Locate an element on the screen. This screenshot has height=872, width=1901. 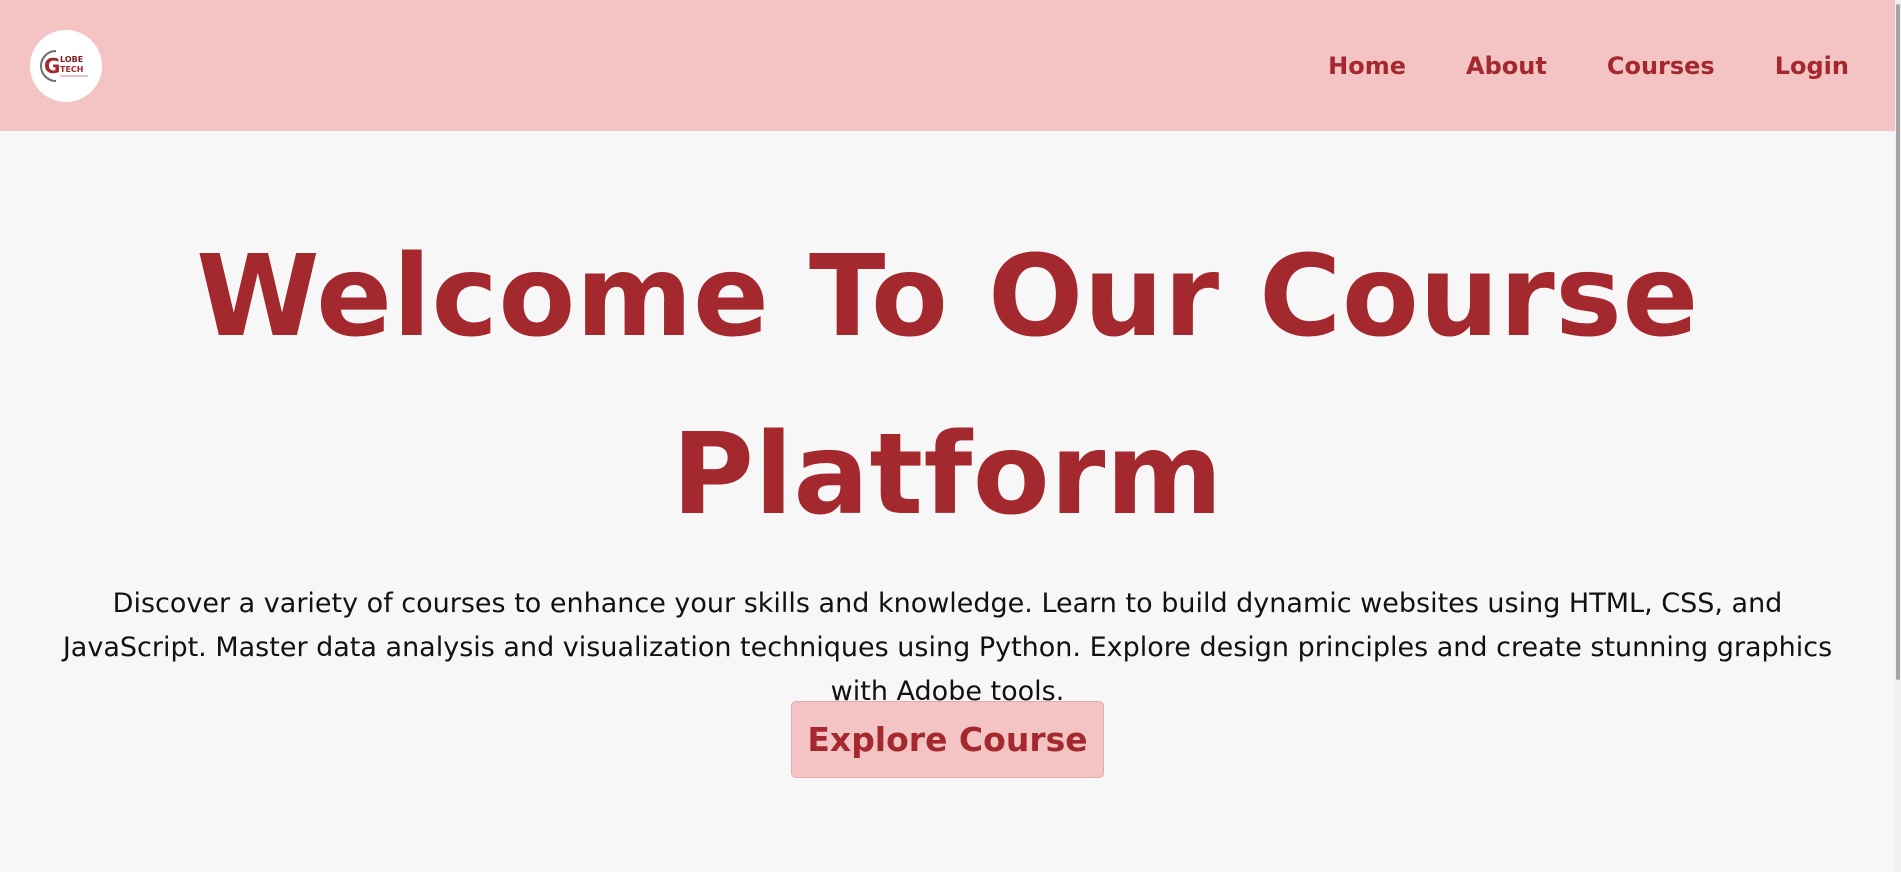
logo-icon: G LOBE TECH is located at coordinates (66, 66).